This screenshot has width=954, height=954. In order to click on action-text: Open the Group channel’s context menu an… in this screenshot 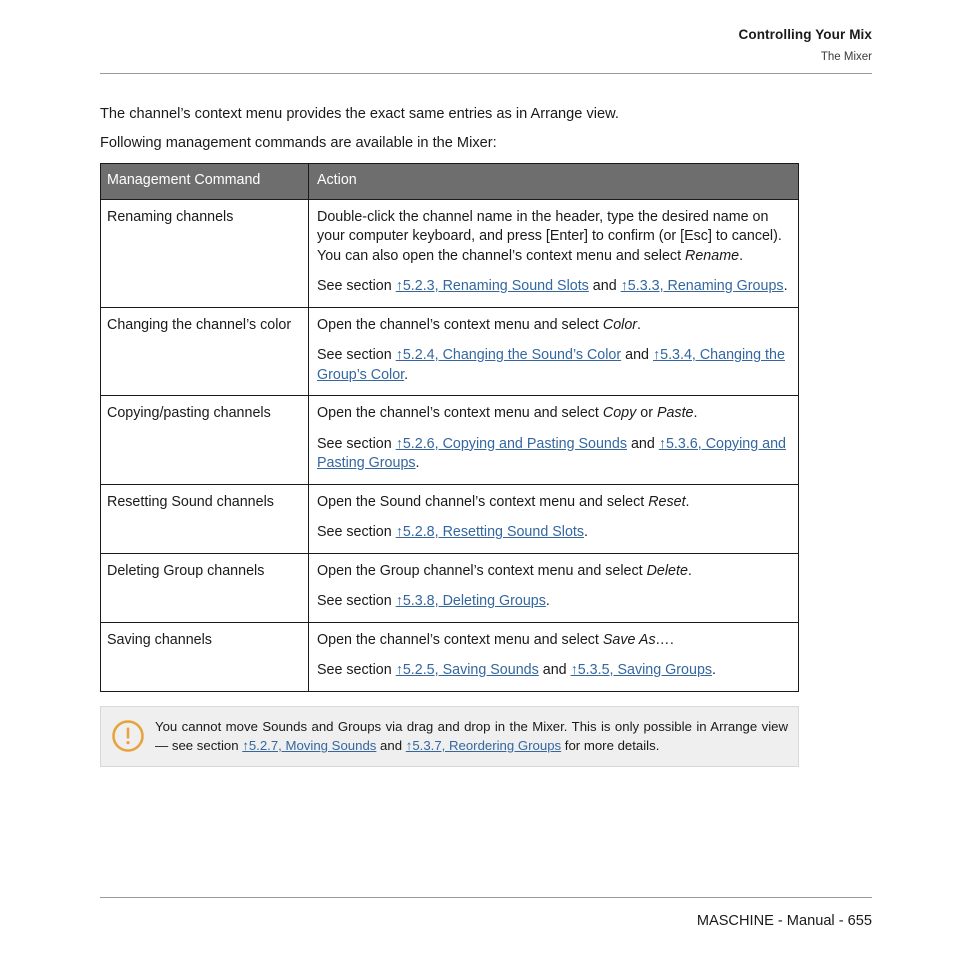, I will do `click(482, 570)`.